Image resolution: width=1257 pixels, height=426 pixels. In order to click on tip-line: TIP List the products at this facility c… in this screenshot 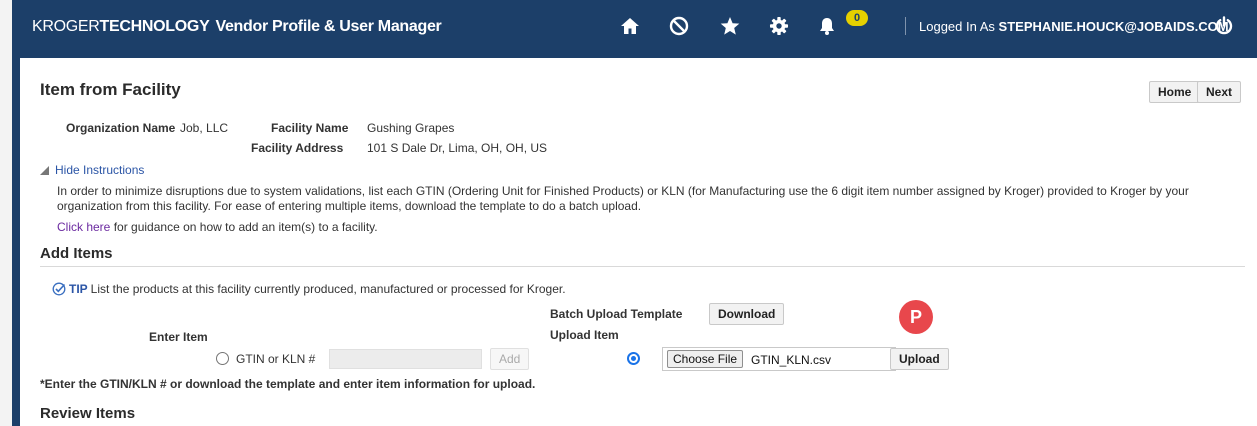, I will do `click(309, 289)`.